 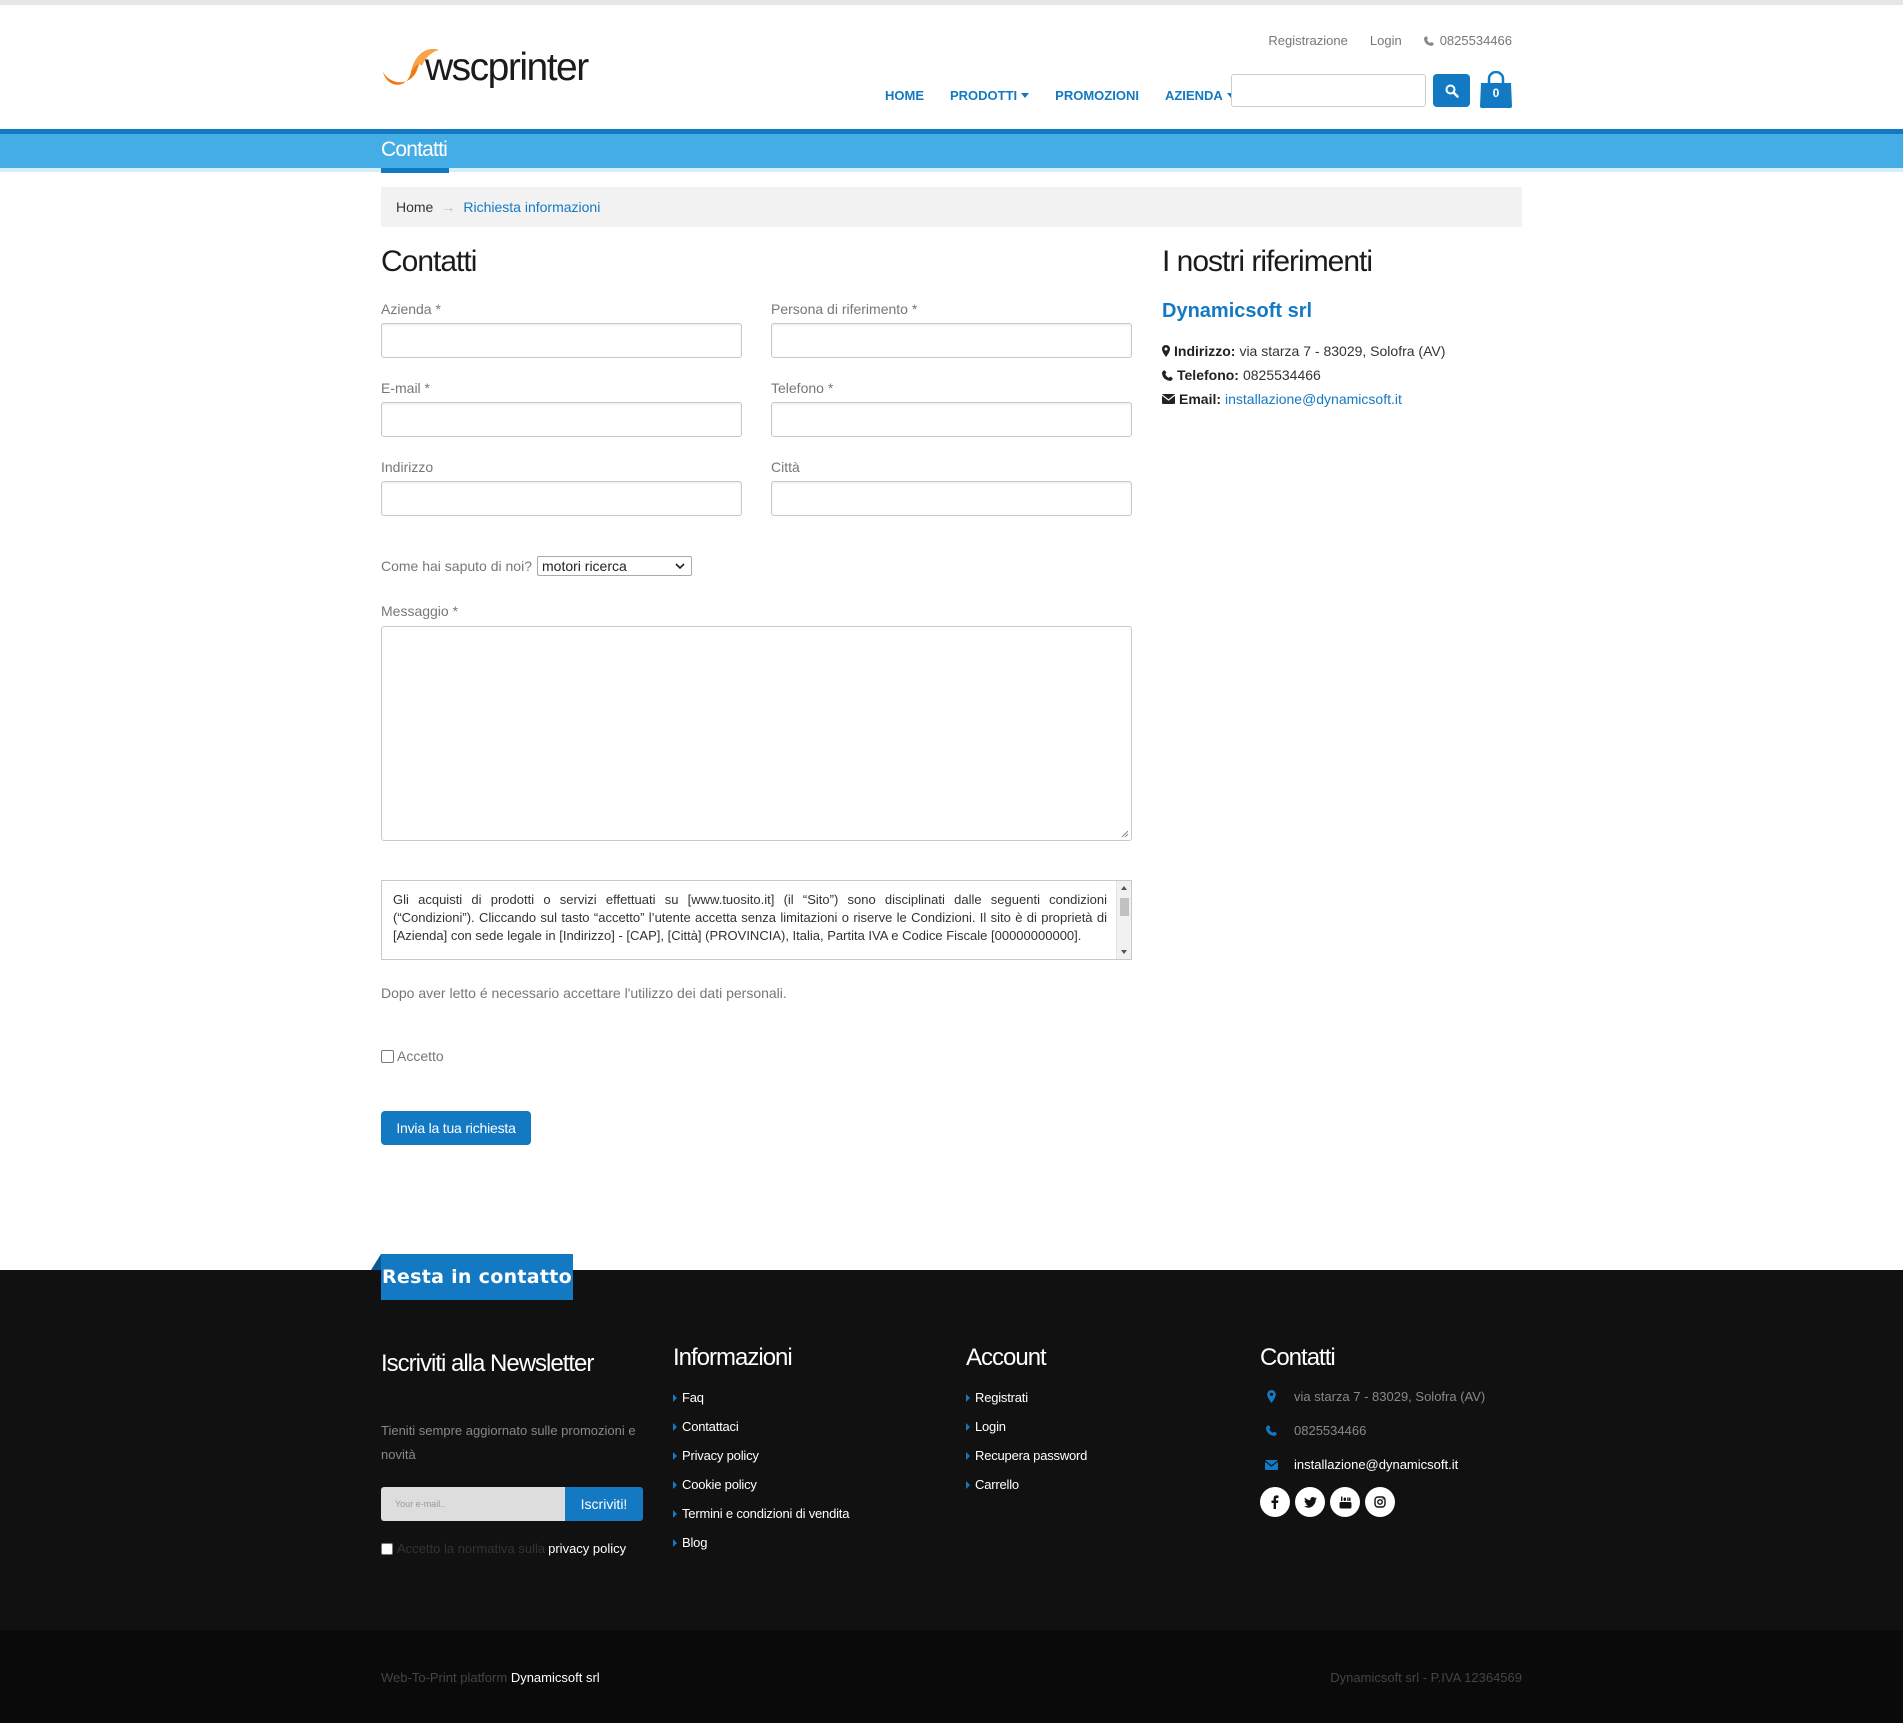 I want to click on nav-promotions-label: PROMOZIONI, so click(x=1097, y=95).